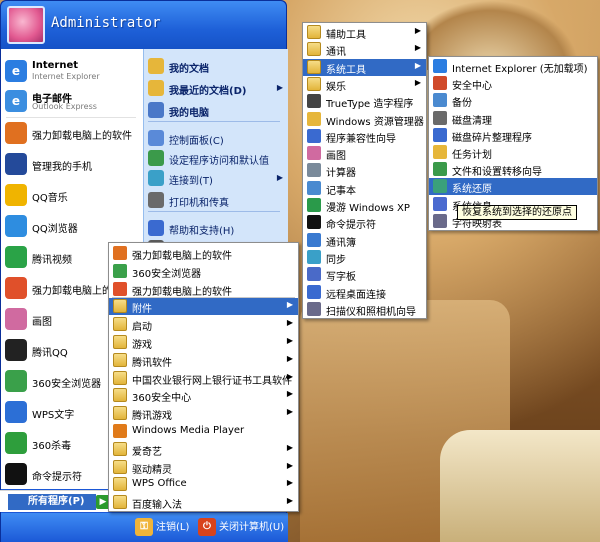  What do you see at coordinates (16, 443) in the screenshot?
I see `360-antivirus-icon` at bounding box center [16, 443].